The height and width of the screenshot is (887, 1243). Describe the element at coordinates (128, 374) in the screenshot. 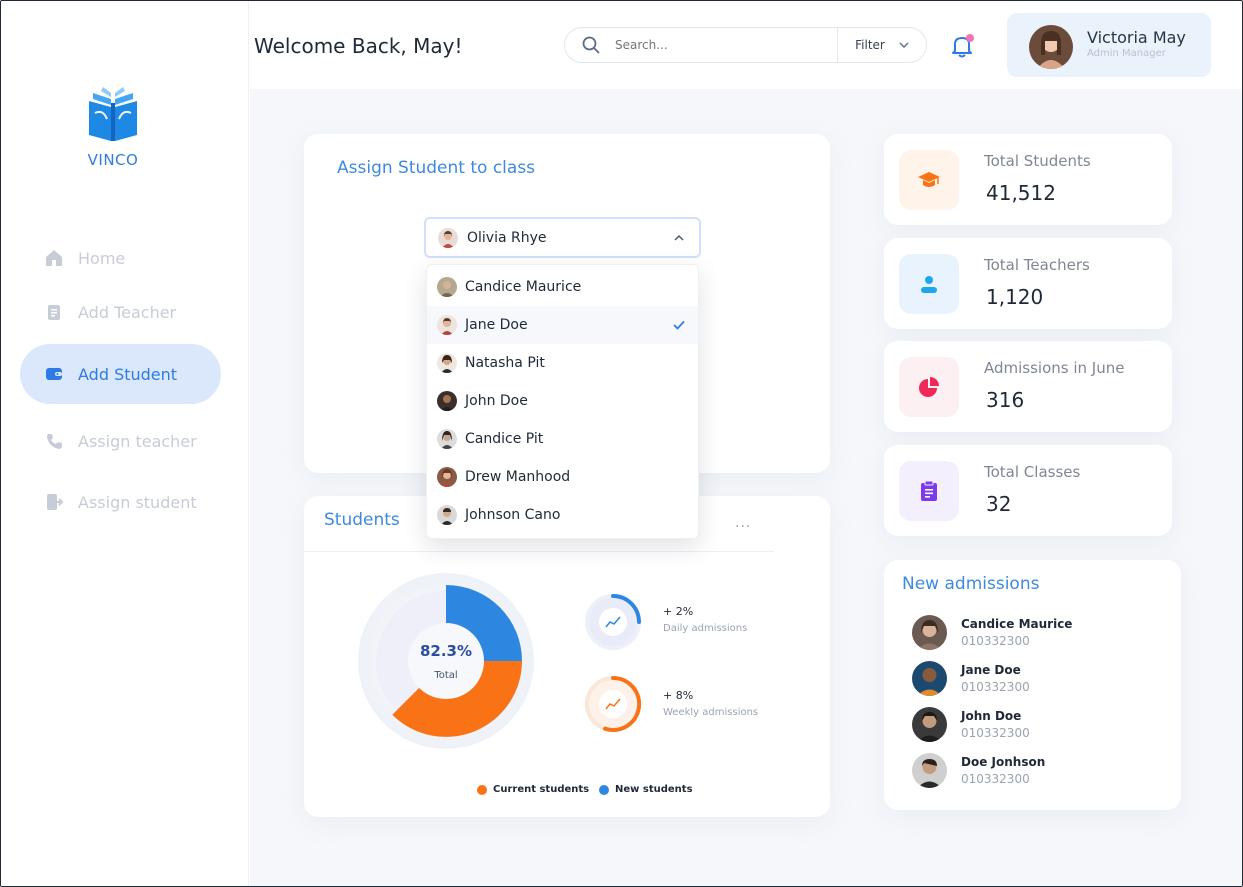

I see `sidebar-item-label: Add Student` at that location.